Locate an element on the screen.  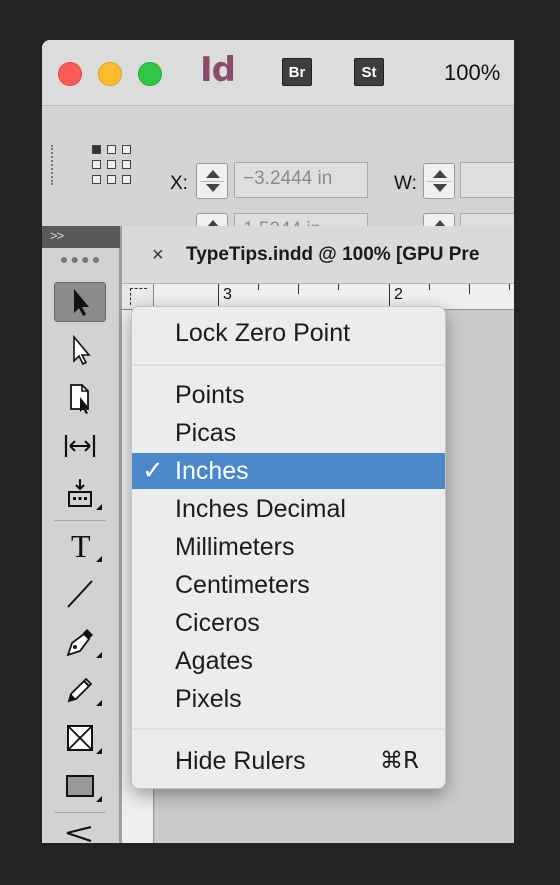
ruler-label: 3 is located at coordinates (227, 294).